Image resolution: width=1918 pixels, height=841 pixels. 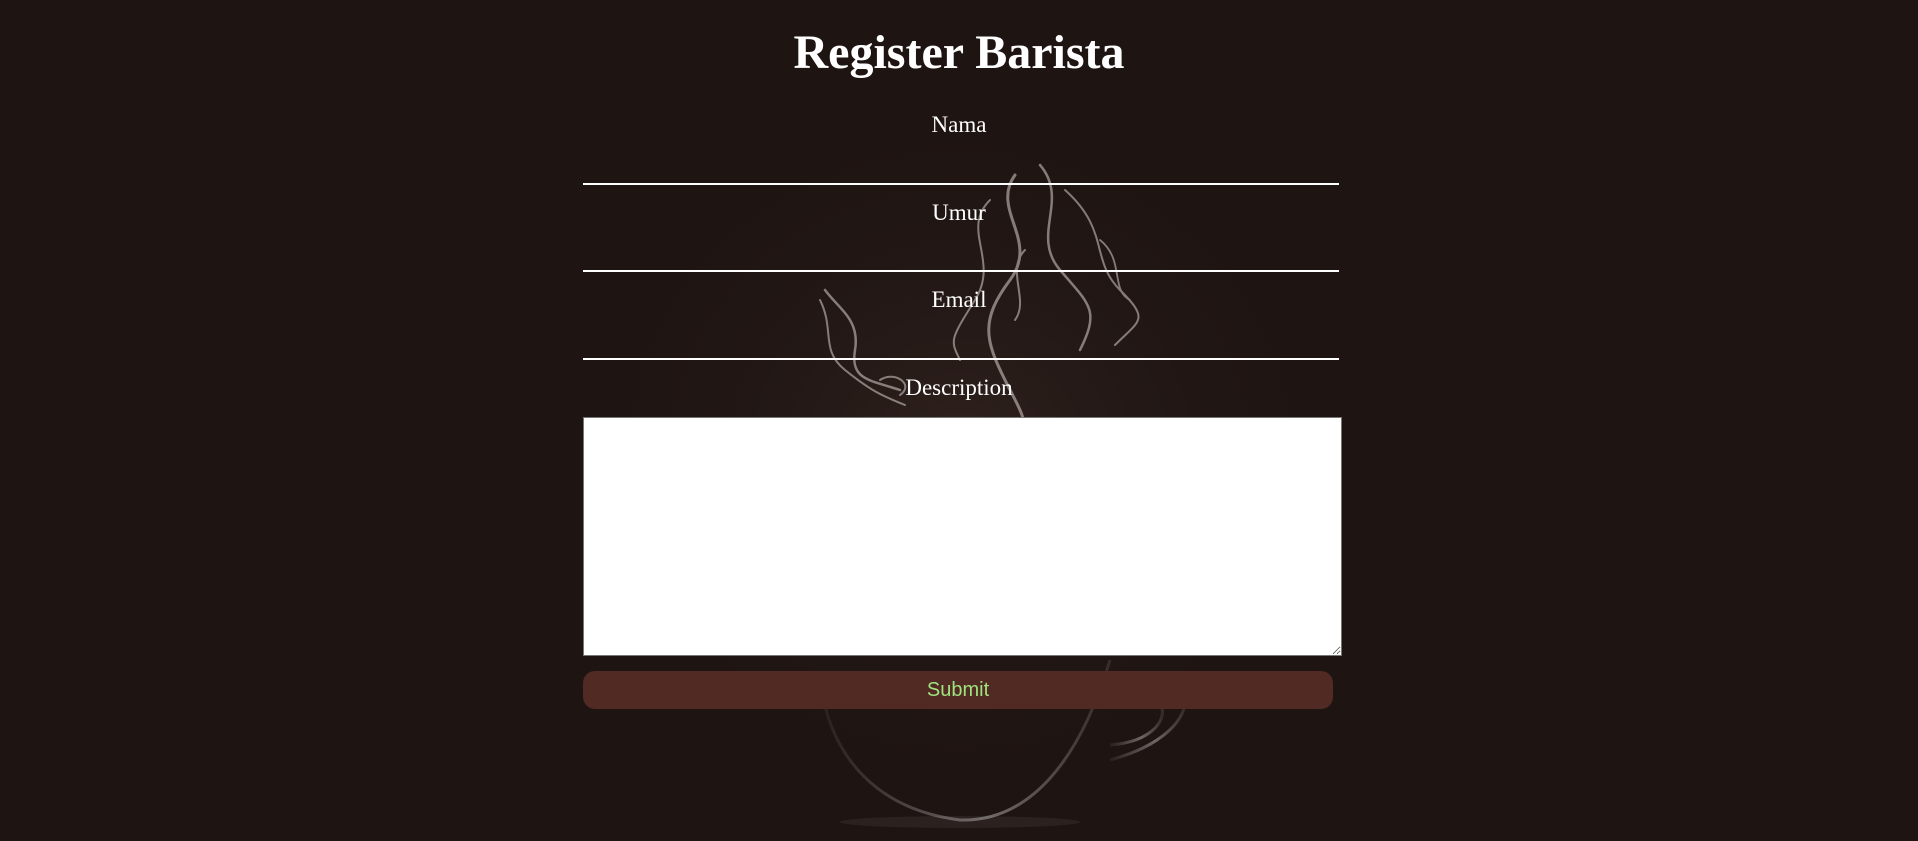 I want to click on submit-button: Submit, so click(x=958, y=690).